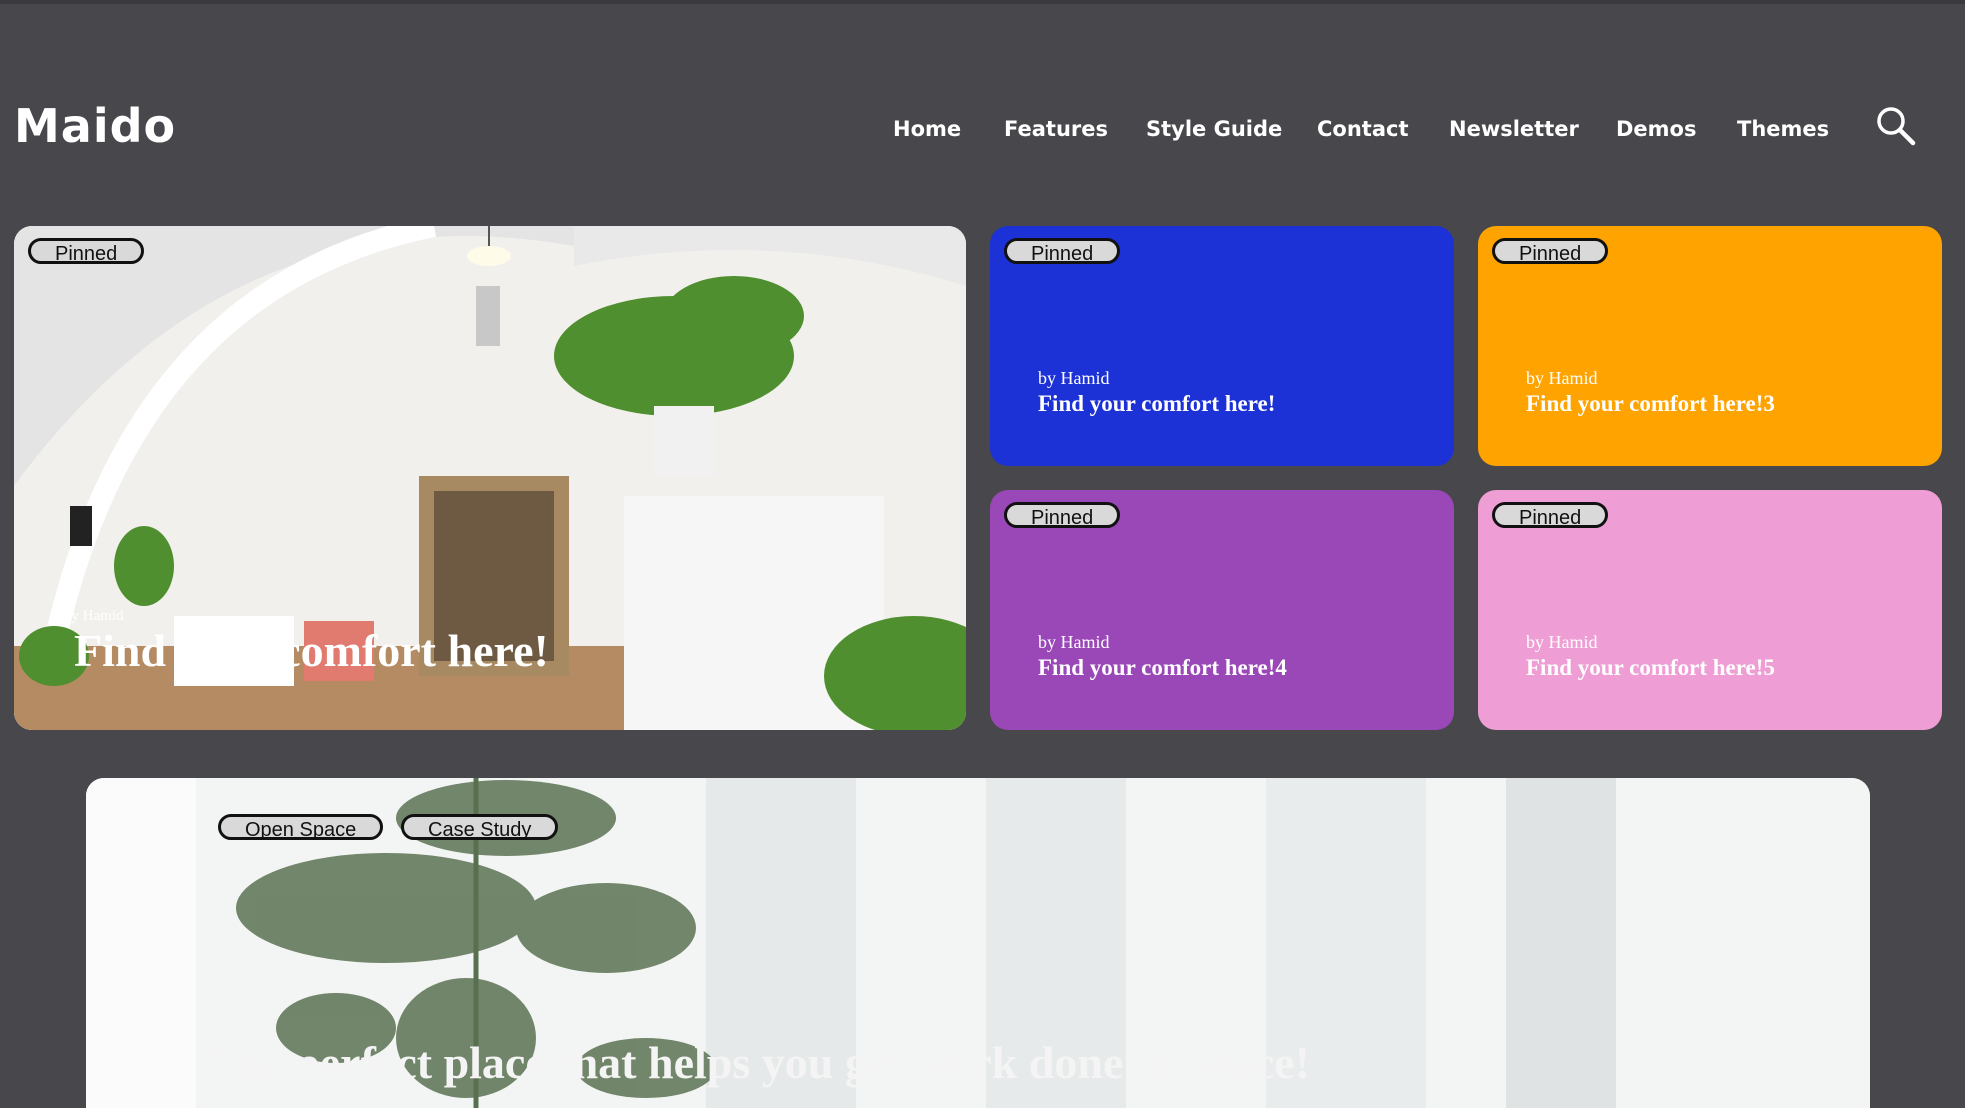 This screenshot has width=1965, height=1108. I want to click on post-card: Pinned by Hamid Find your comfort here!, so click(1222, 346).